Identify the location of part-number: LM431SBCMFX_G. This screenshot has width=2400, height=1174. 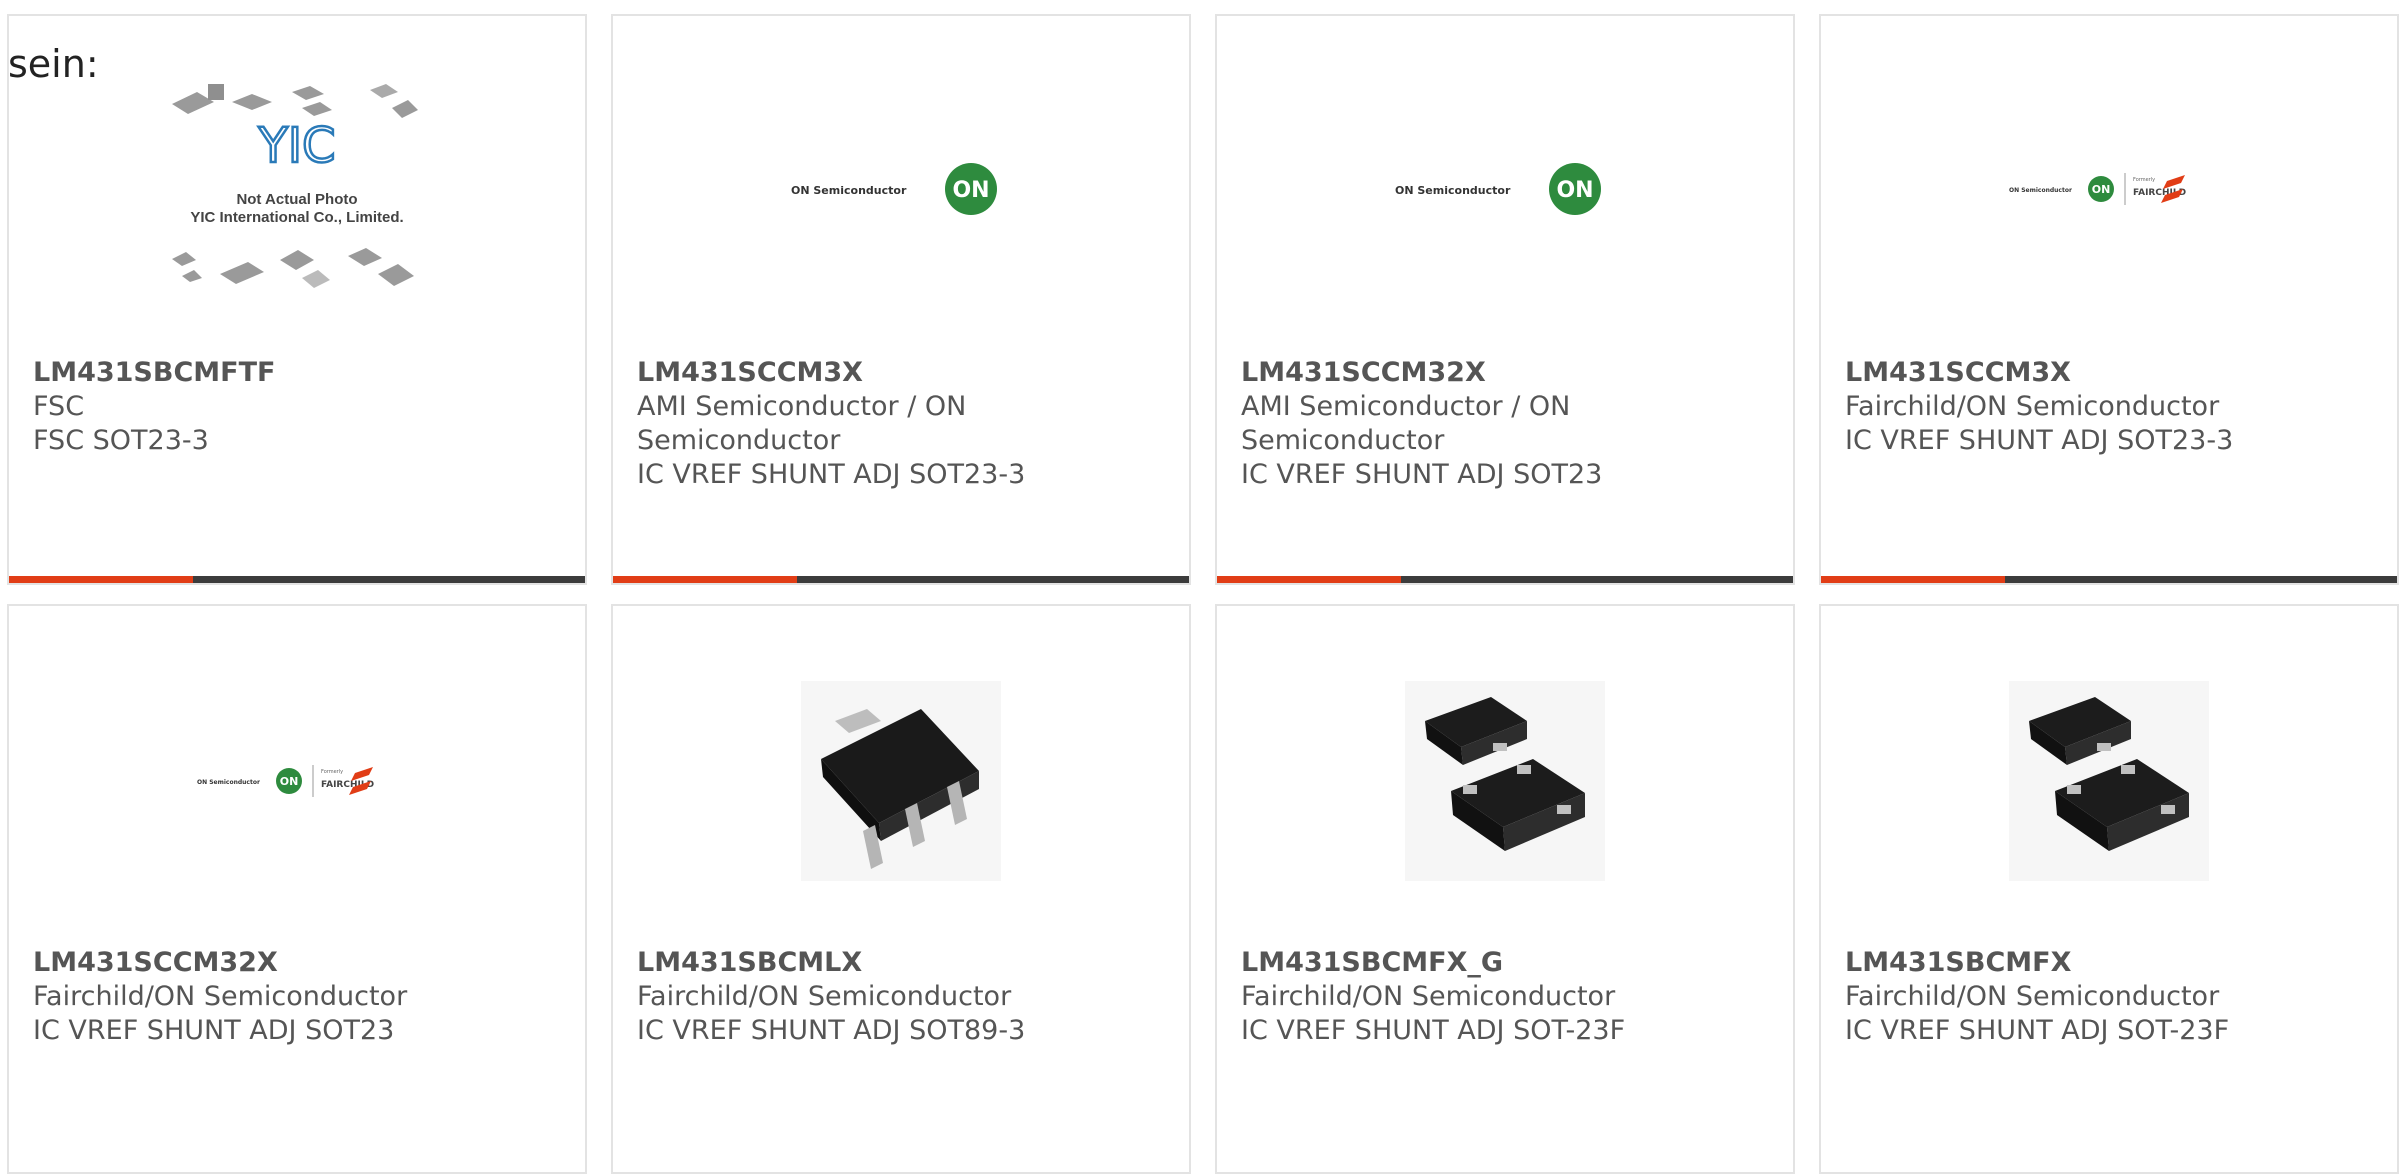
(1507, 963).